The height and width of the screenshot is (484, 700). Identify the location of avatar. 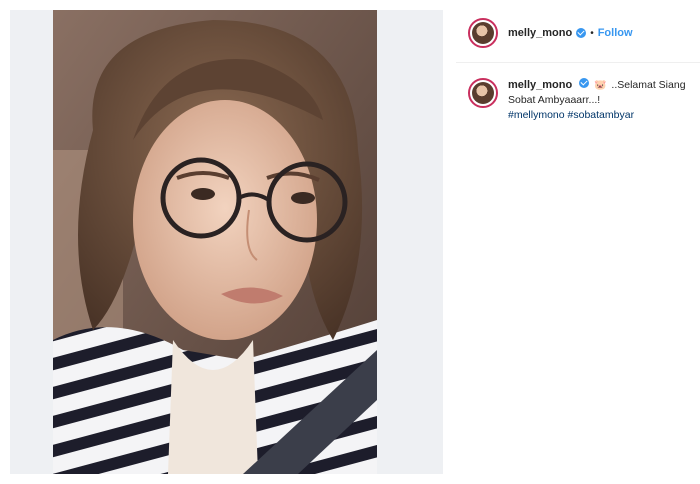
(483, 33).